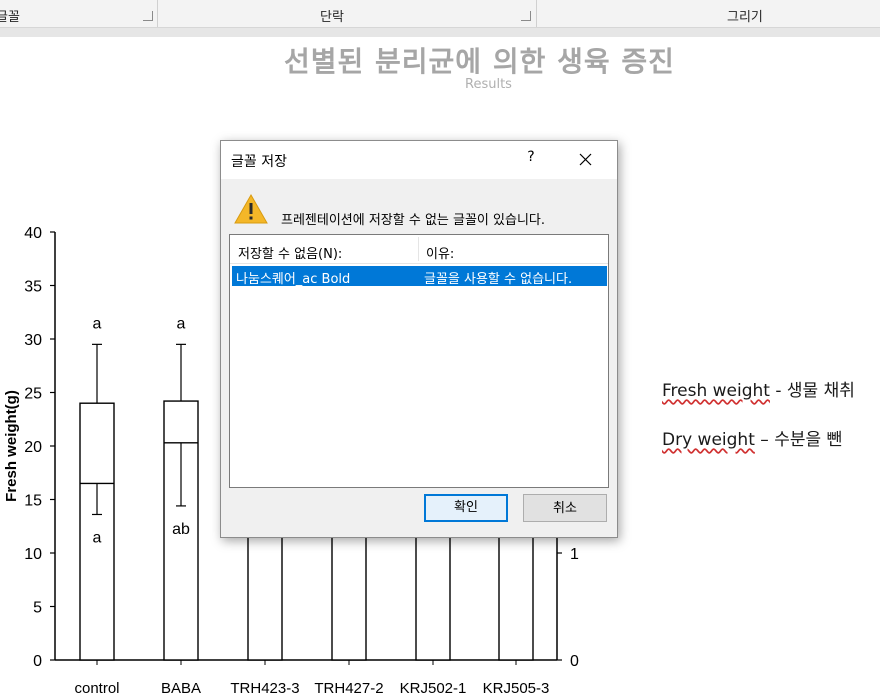  I want to click on list-header: 저장할 수 없음(N): 이유:, so click(419, 249).